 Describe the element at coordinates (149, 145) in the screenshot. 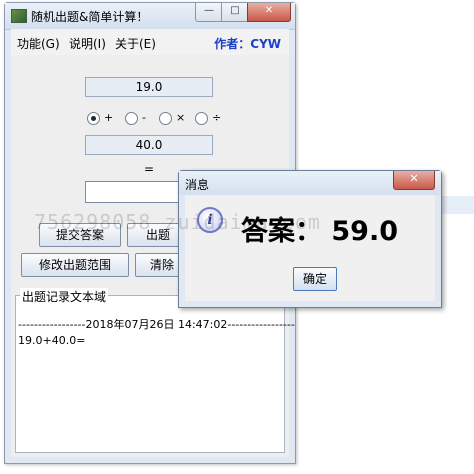

I see `operand-b-field: 40.0` at that location.